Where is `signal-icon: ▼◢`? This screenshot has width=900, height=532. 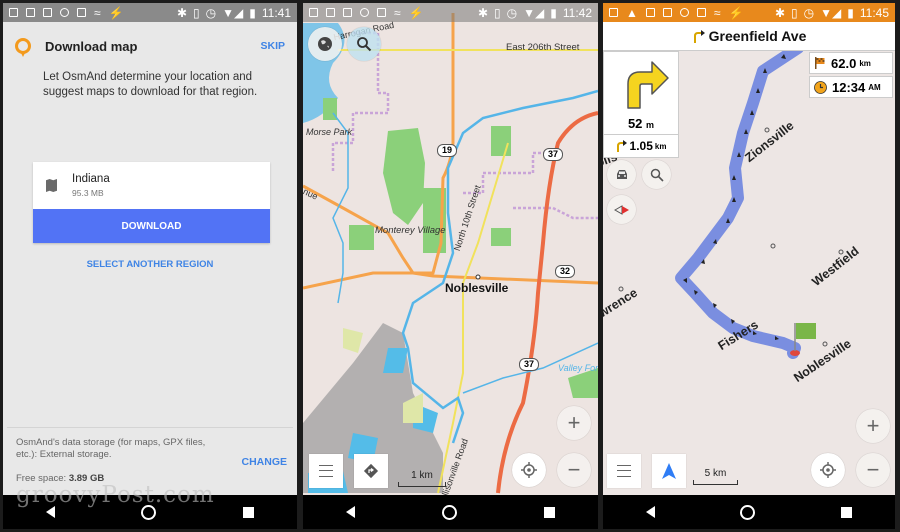 signal-icon: ▼◢ is located at coordinates (534, 12).